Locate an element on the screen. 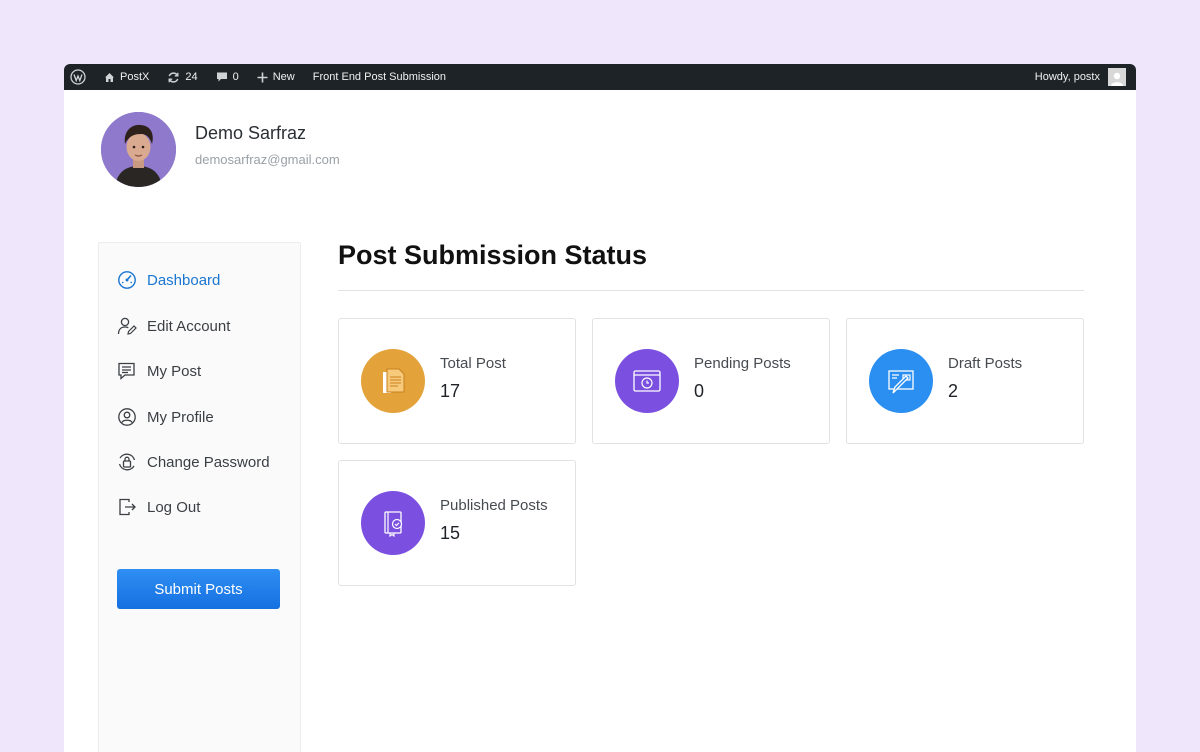 This screenshot has width=1200, height=752. card-label: Draft Posts is located at coordinates (985, 363).